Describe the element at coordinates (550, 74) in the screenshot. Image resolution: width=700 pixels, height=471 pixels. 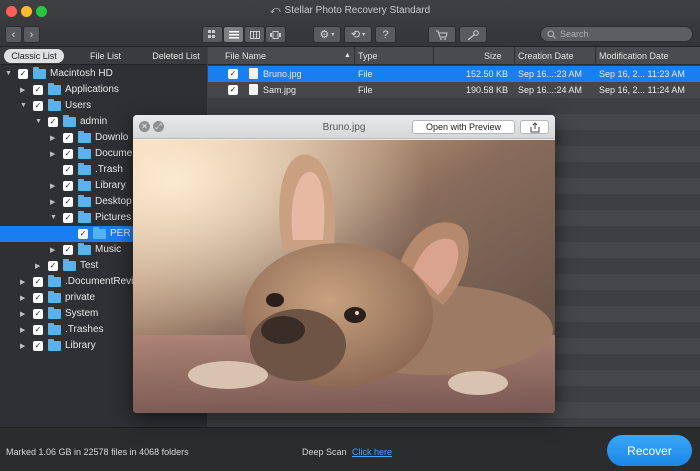
I see `creation-date: Sep 16...:23 AM` at that location.